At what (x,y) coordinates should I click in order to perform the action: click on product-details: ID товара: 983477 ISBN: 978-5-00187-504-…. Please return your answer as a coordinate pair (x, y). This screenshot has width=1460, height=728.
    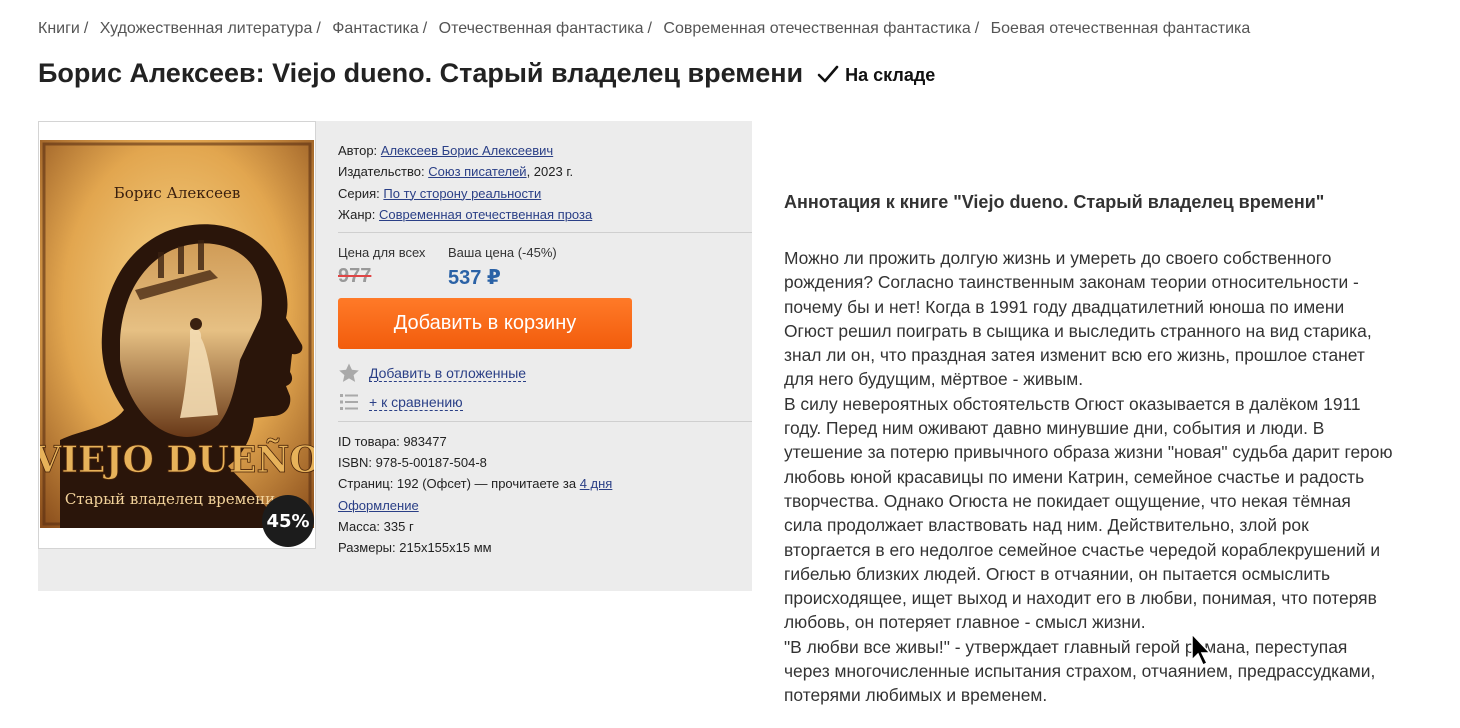
    Looking at the image, I should click on (475, 494).